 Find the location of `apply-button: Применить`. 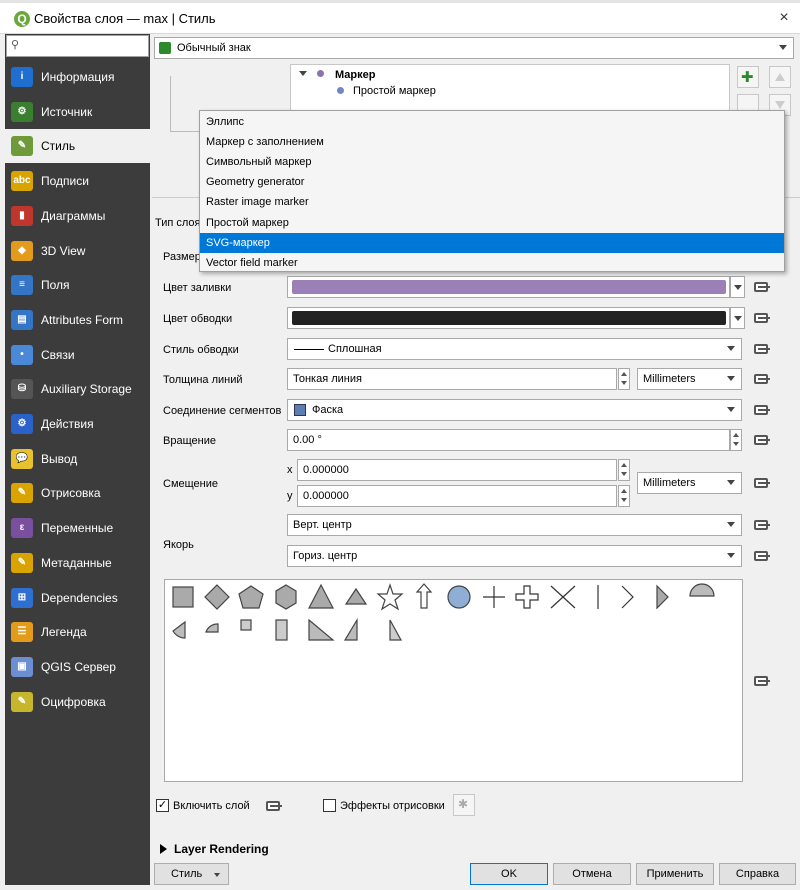

apply-button: Применить is located at coordinates (675, 874).